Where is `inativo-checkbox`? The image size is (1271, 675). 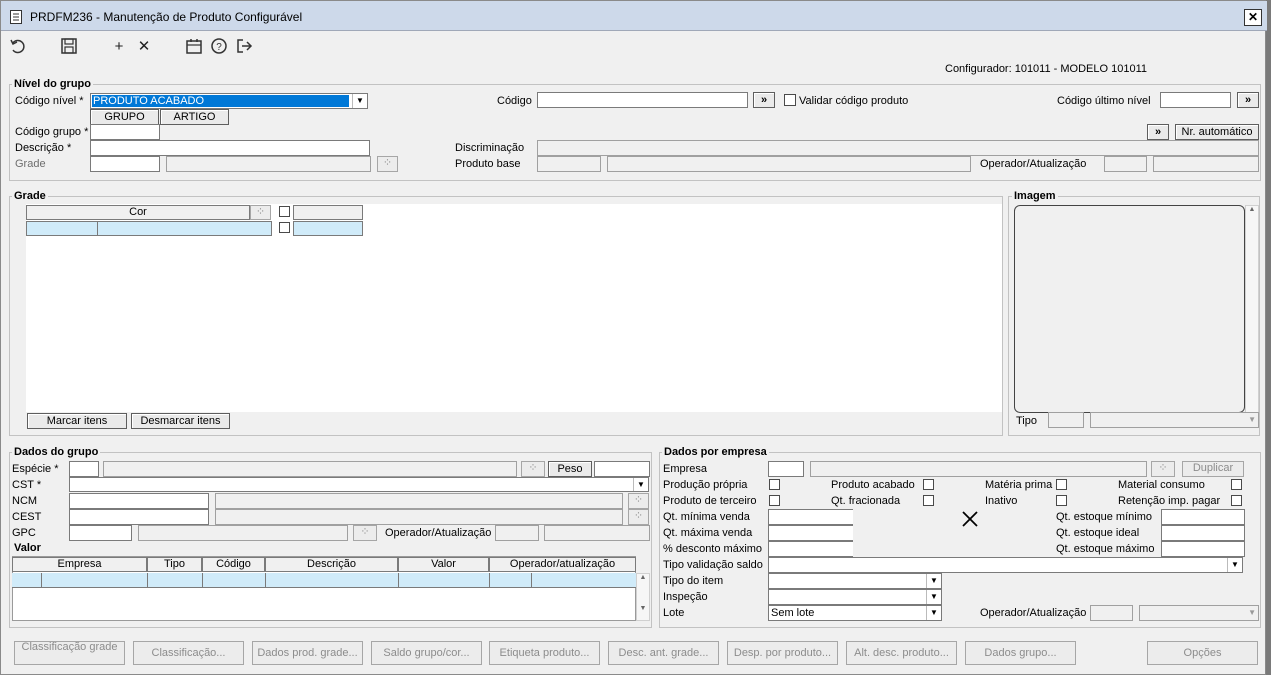 inativo-checkbox is located at coordinates (1061, 500).